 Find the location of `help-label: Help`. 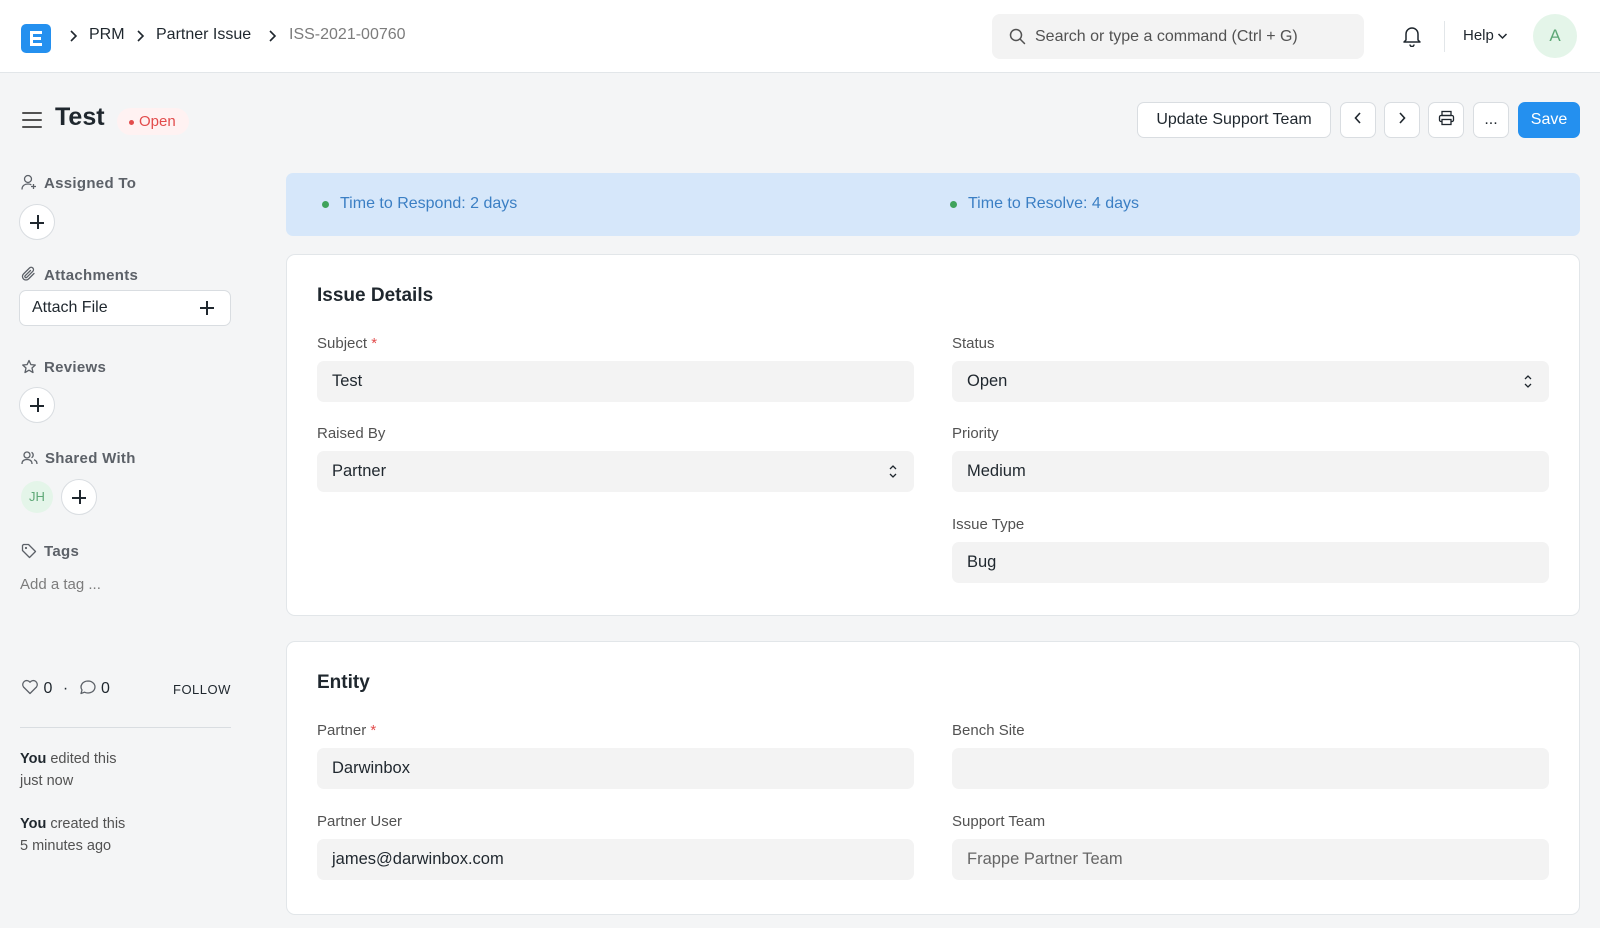

help-label: Help is located at coordinates (1478, 35).